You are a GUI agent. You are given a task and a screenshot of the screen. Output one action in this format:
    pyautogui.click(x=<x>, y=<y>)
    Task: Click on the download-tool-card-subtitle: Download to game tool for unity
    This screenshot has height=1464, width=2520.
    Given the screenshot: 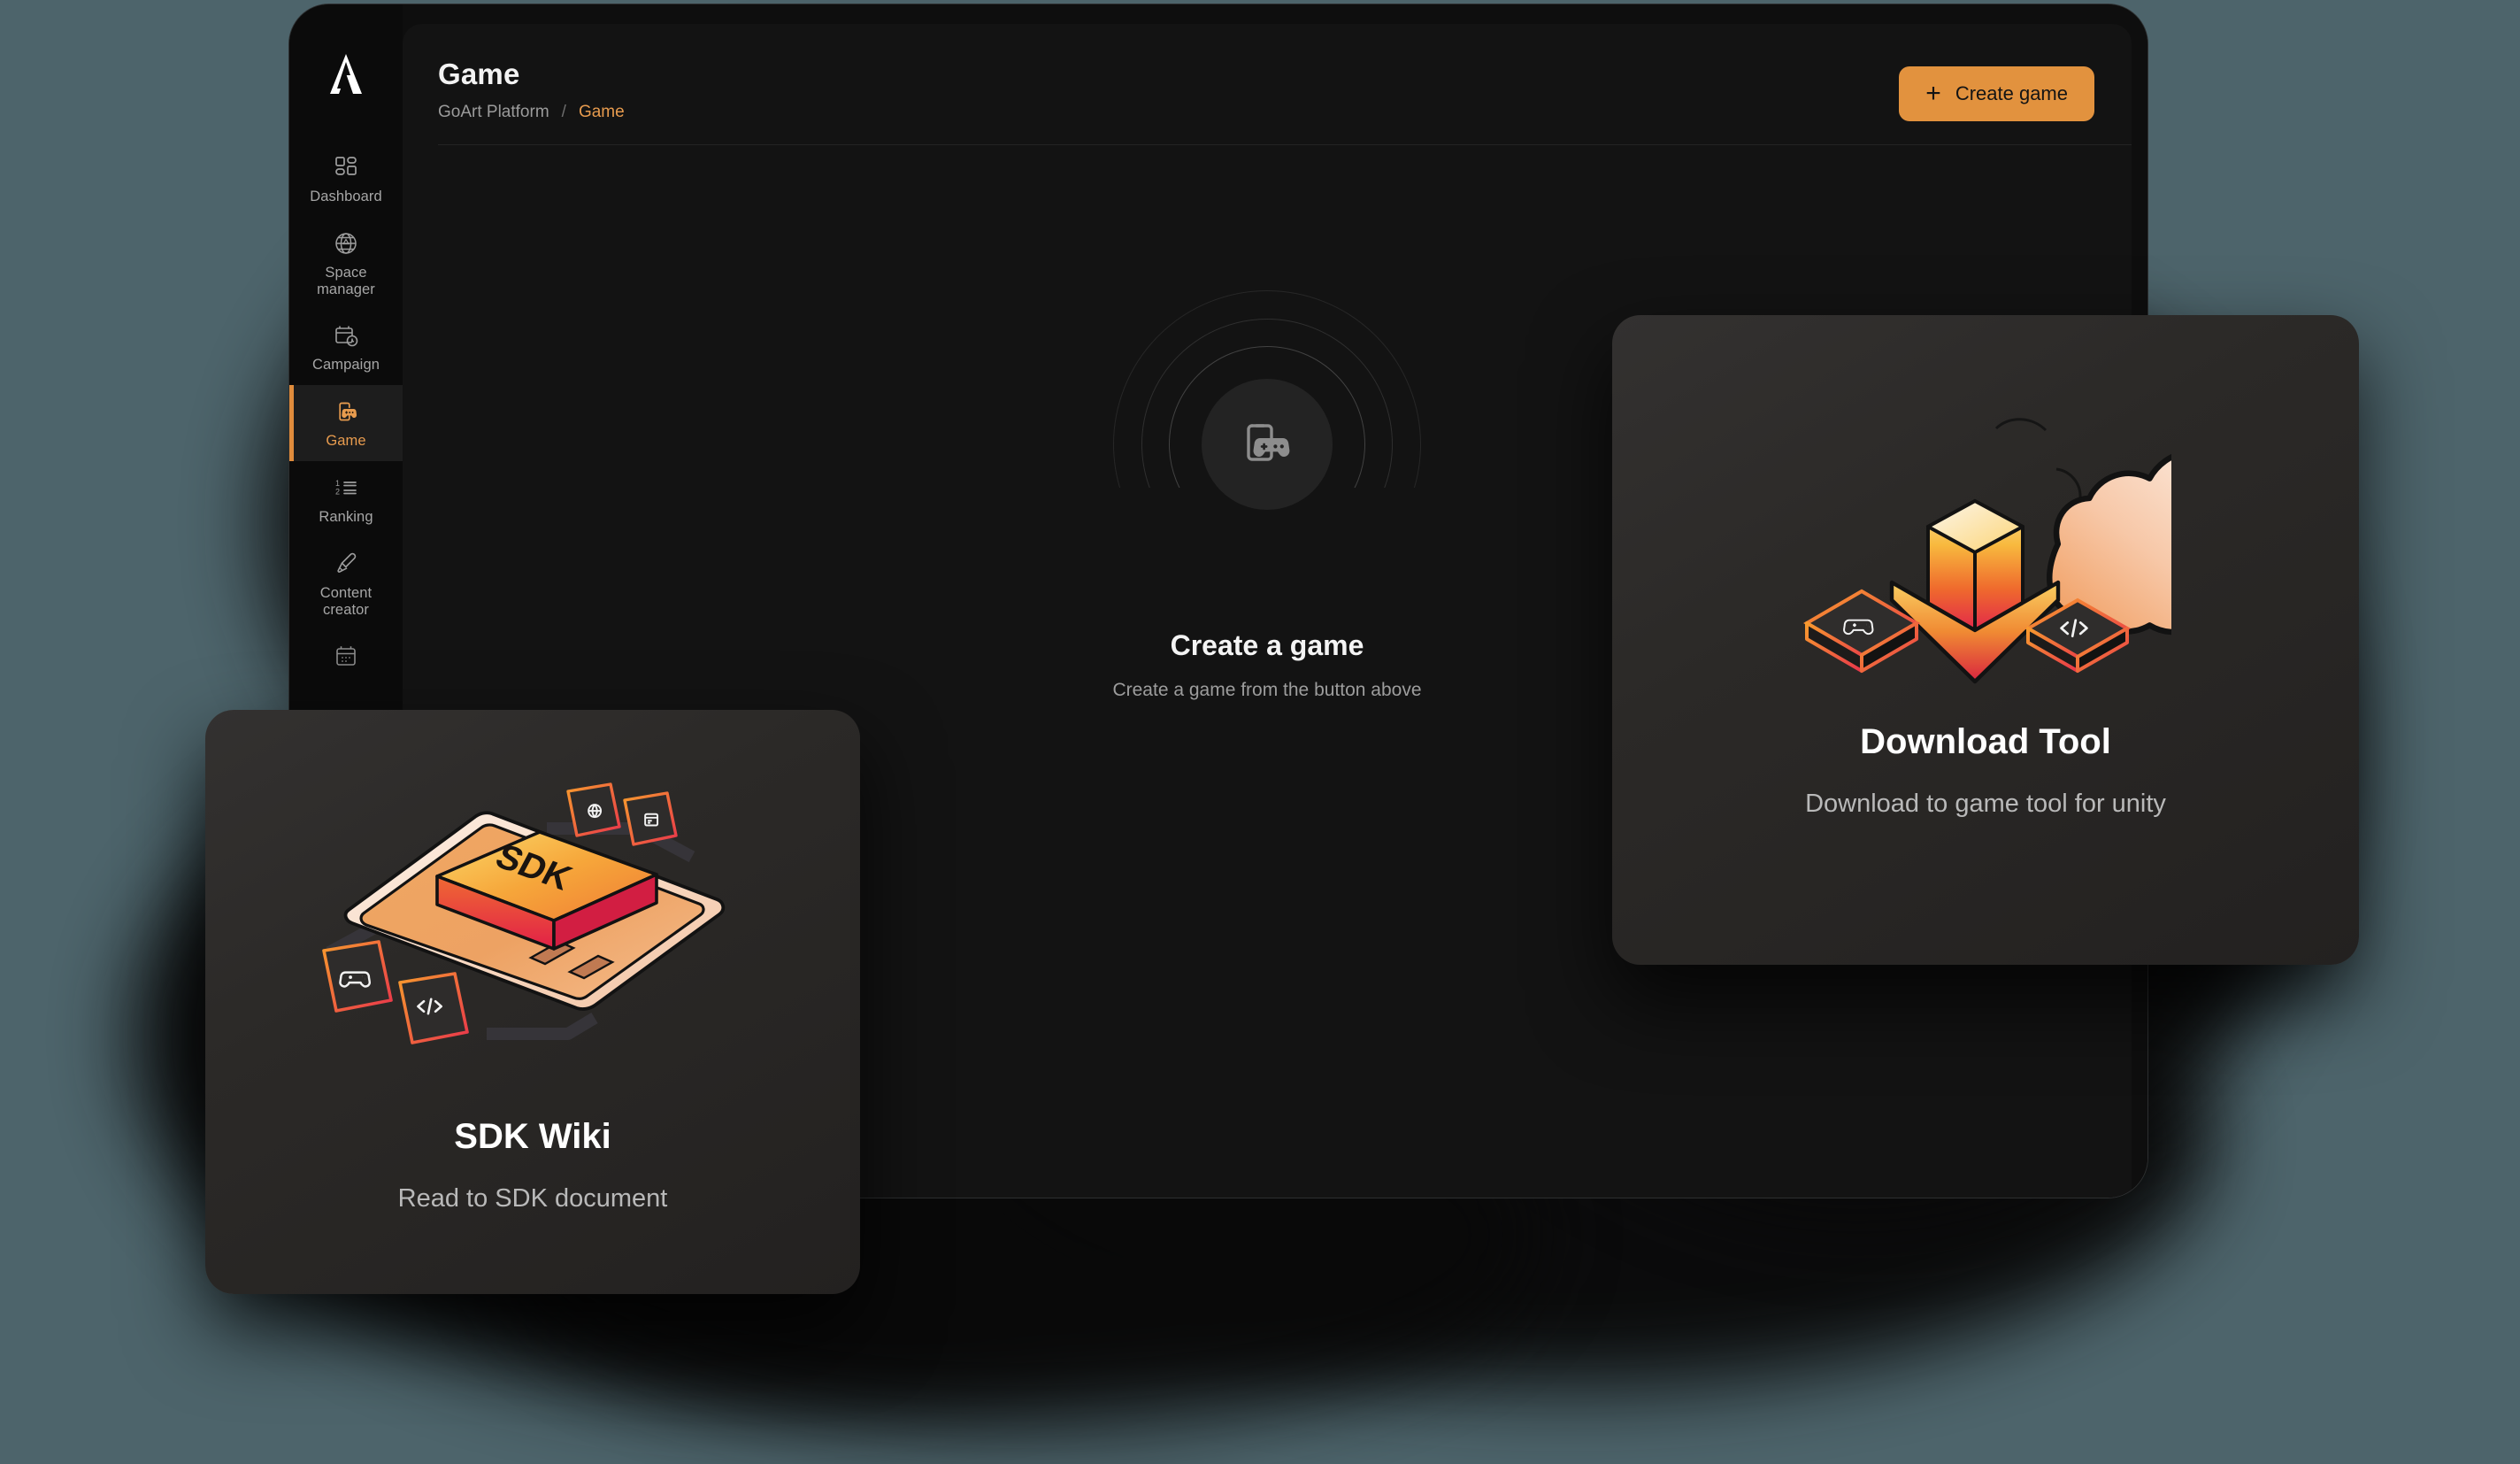 What is the action you would take?
    pyautogui.click(x=1985, y=804)
    